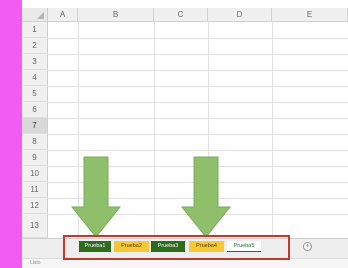  What do you see at coordinates (35, 226) in the screenshot?
I see `row-header-13: 13` at bounding box center [35, 226].